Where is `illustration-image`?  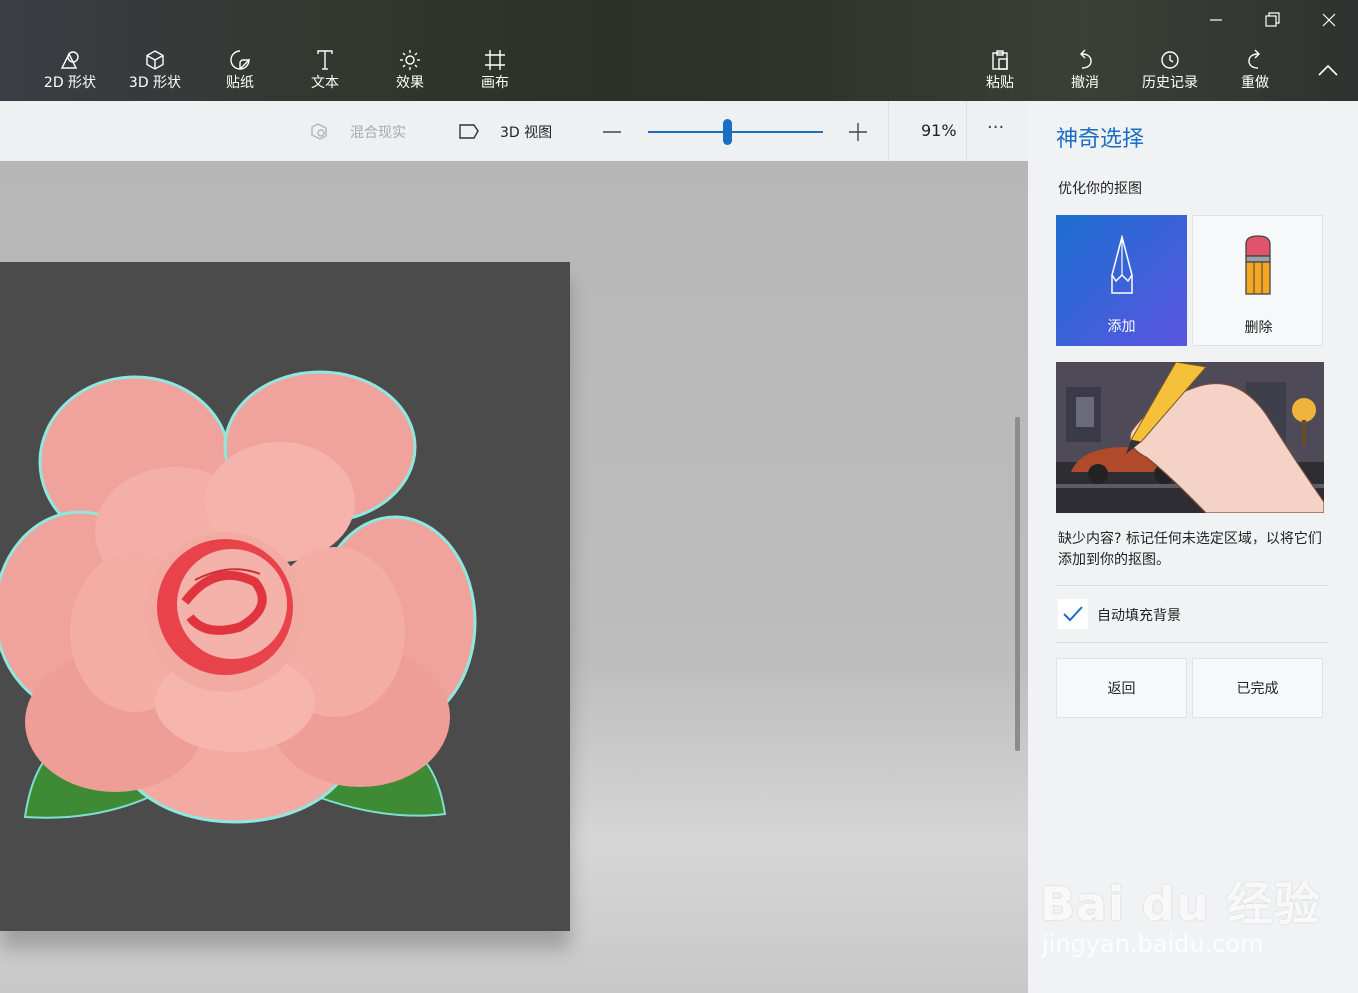
illustration-image is located at coordinates (1190, 437).